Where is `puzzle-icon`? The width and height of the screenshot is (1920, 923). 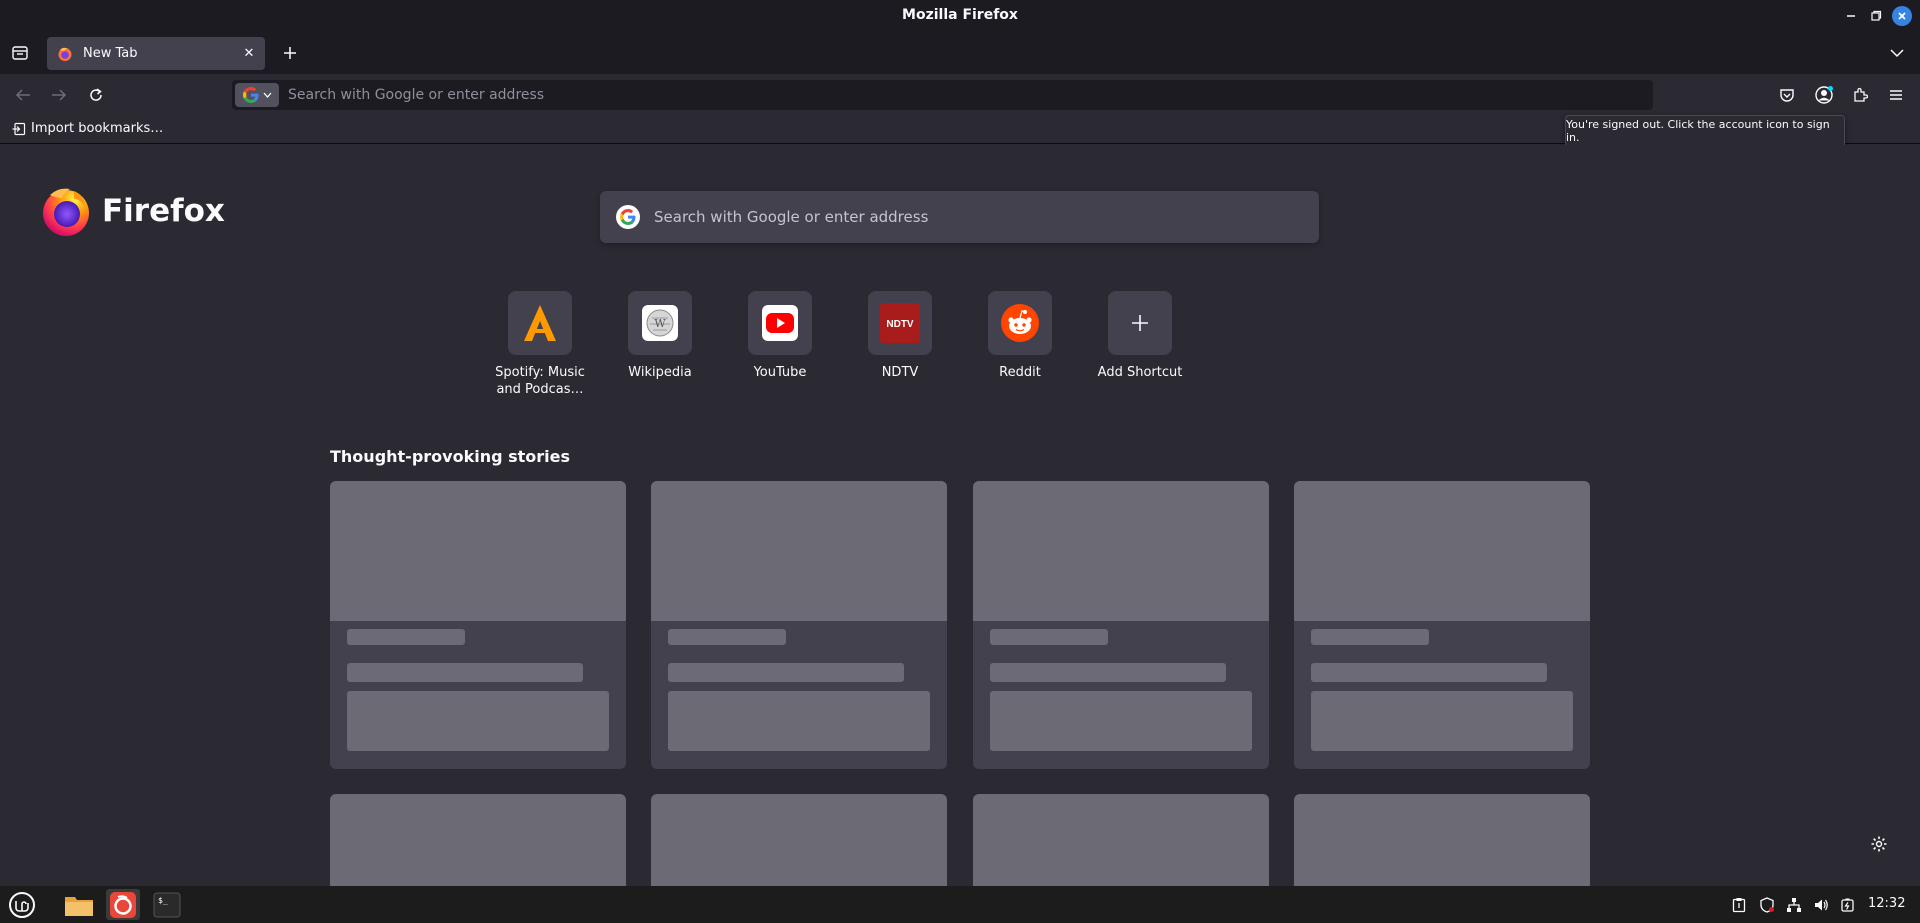
puzzle-icon is located at coordinates (1861, 94).